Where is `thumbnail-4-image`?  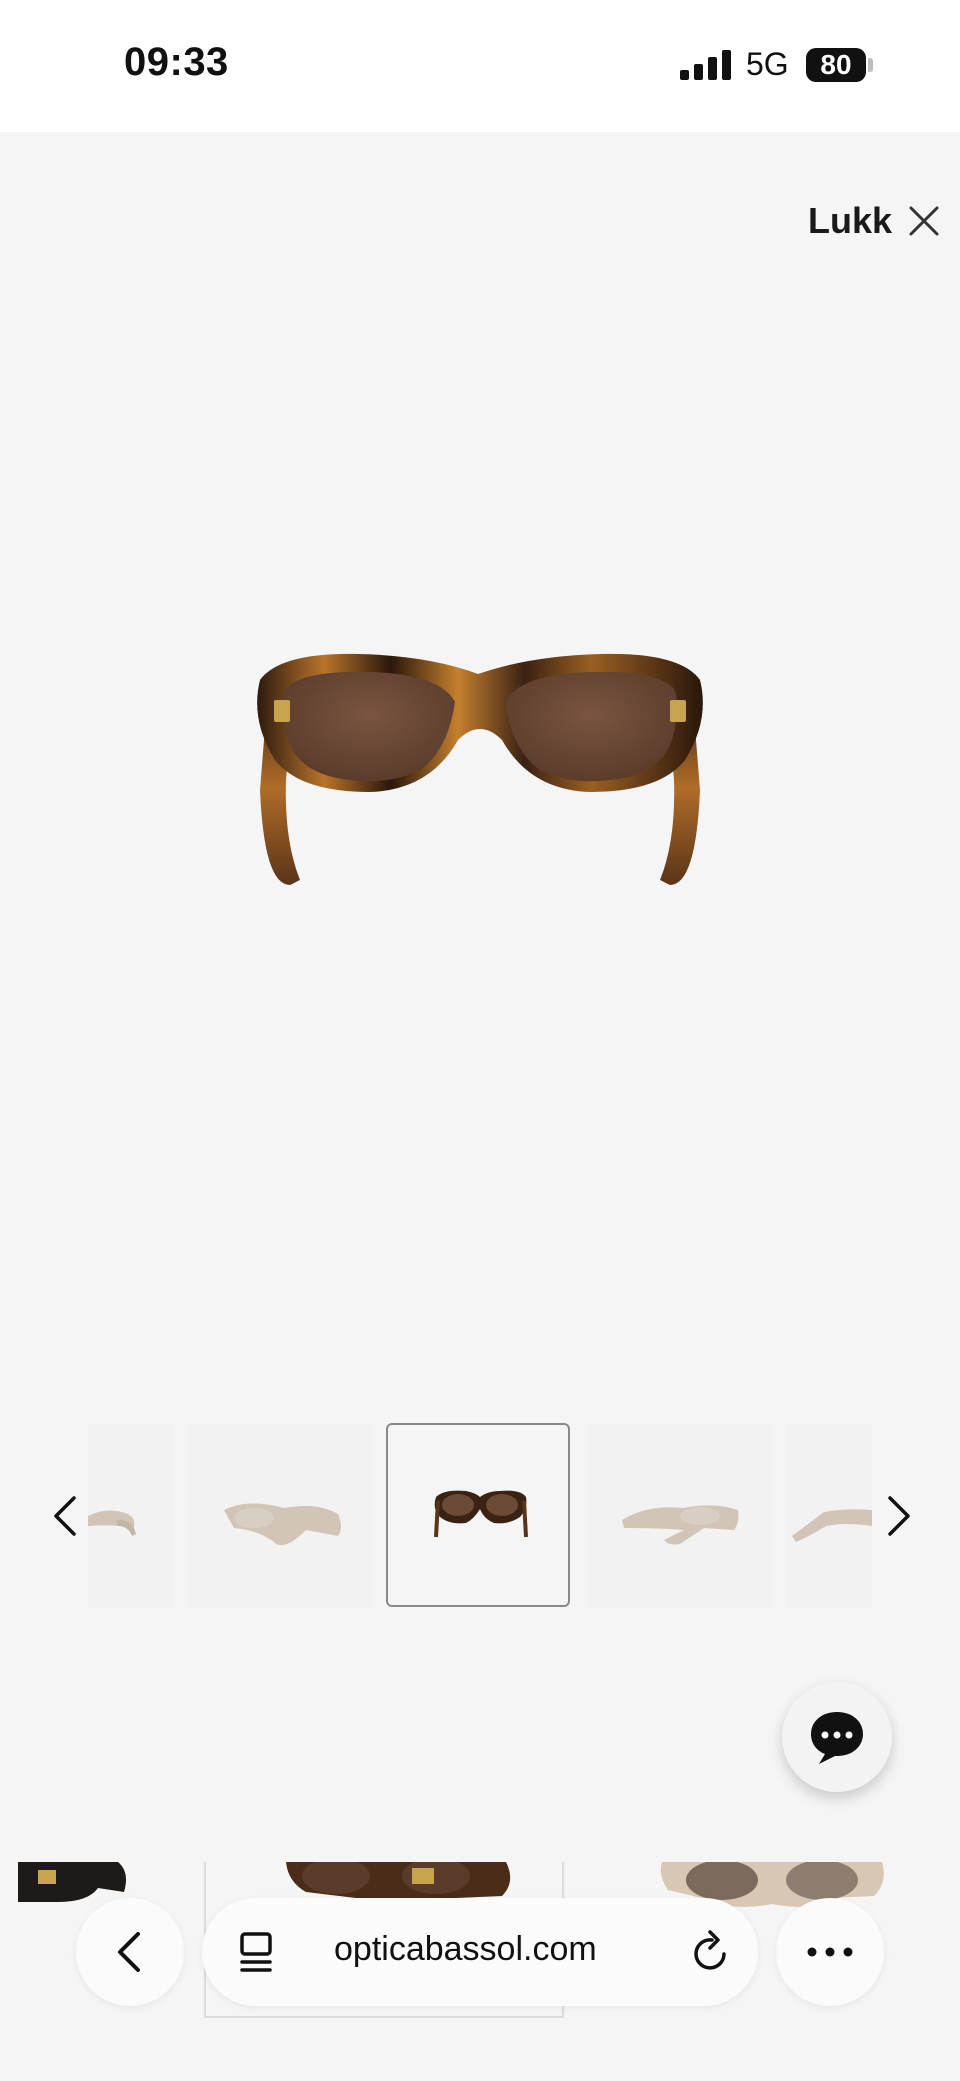 thumbnail-4-image is located at coordinates (680, 1525).